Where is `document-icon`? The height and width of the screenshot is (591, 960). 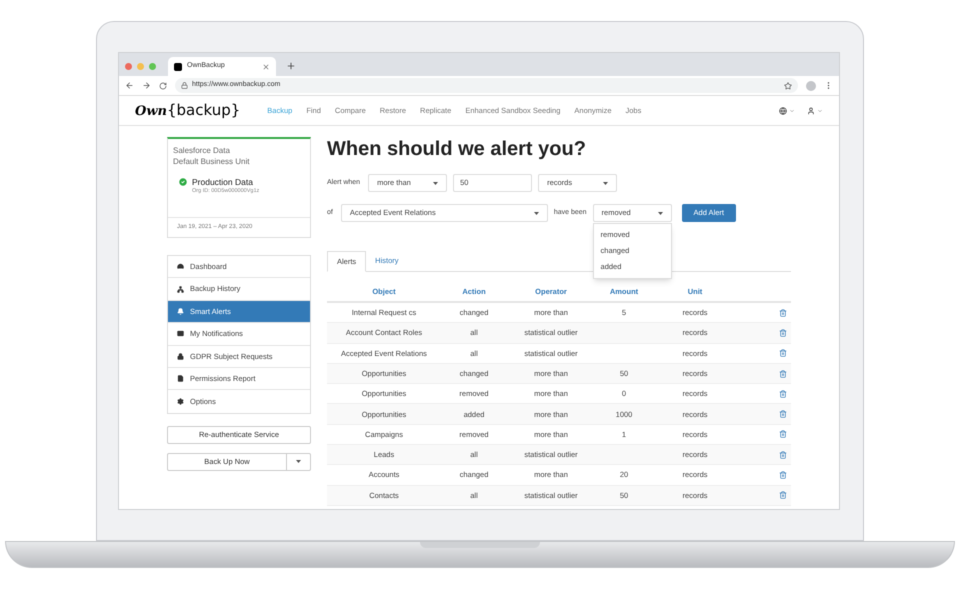
document-icon is located at coordinates (180, 378).